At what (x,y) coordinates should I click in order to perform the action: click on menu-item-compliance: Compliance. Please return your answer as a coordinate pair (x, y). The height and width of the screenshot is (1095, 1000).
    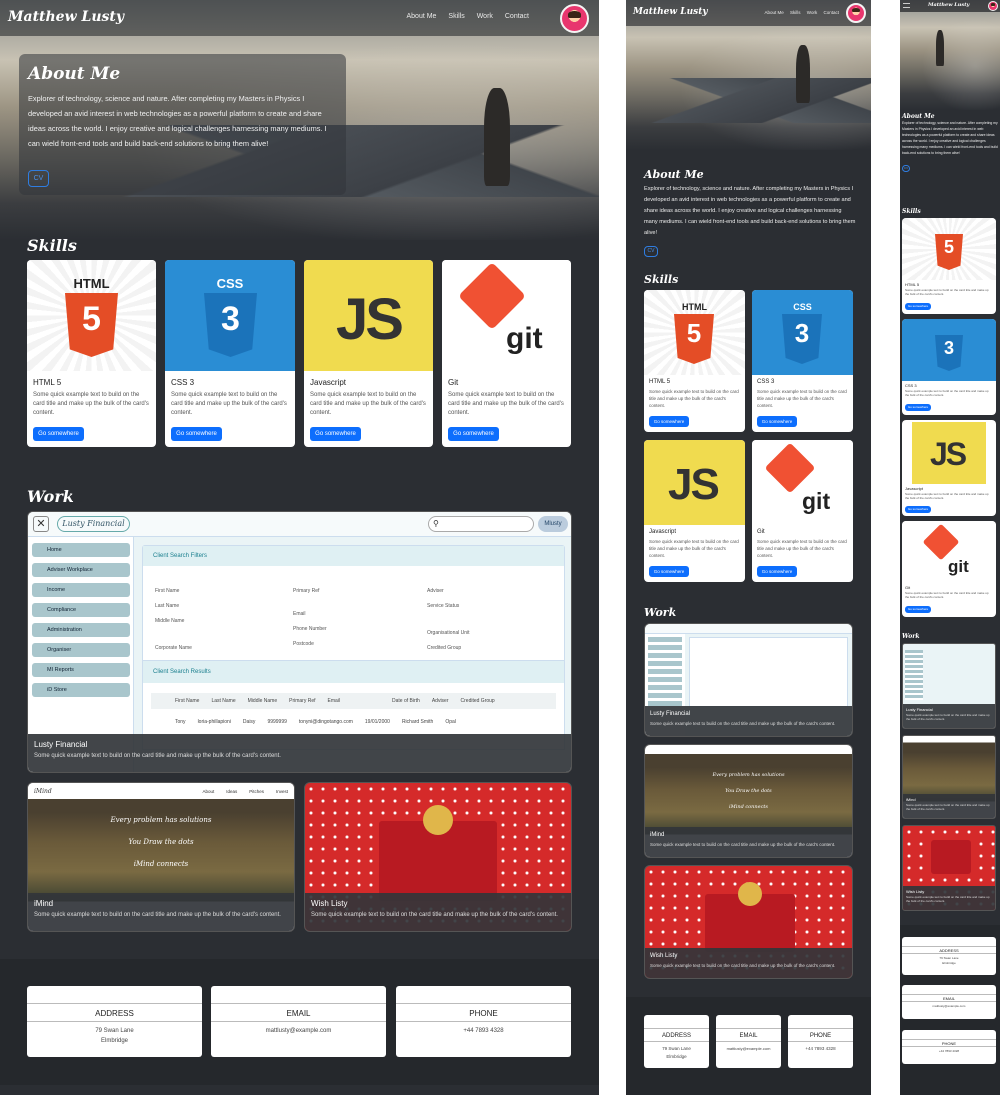
    Looking at the image, I should click on (81, 610).